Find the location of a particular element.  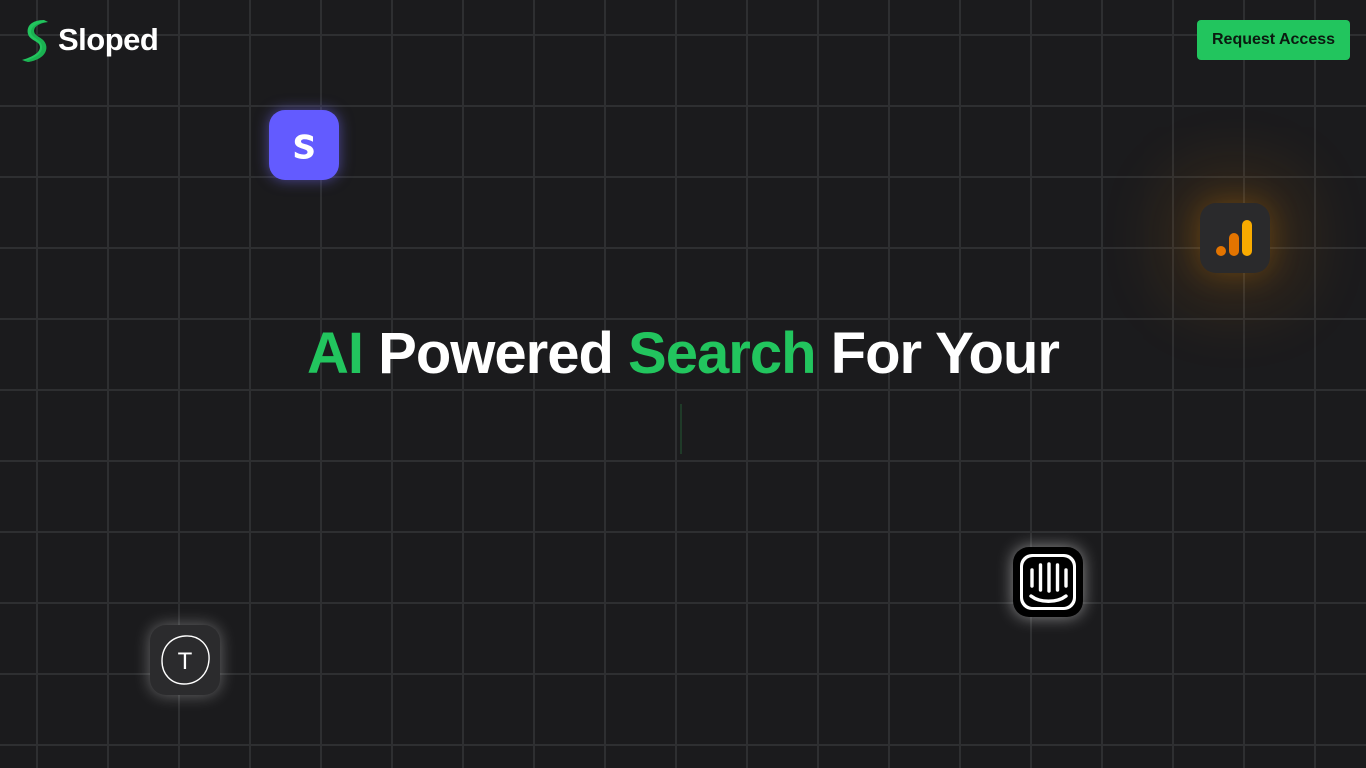

typeform-integration-tile: T is located at coordinates (185, 660).